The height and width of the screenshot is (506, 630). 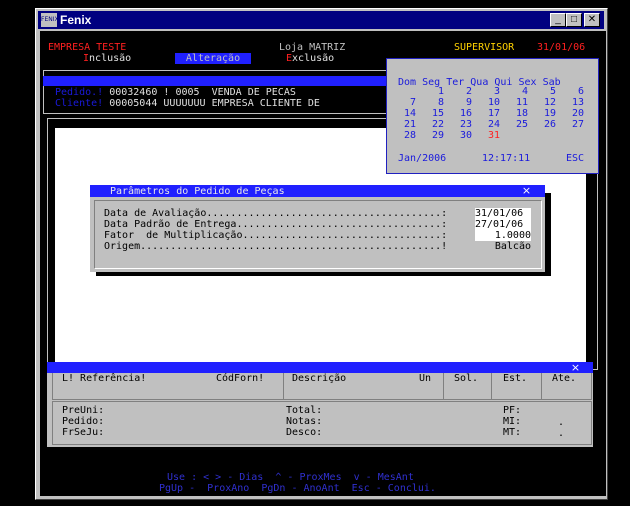 What do you see at coordinates (83, 432) in the screenshot?
I see `label-frseju: FrSeJu:` at bounding box center [83, 432].